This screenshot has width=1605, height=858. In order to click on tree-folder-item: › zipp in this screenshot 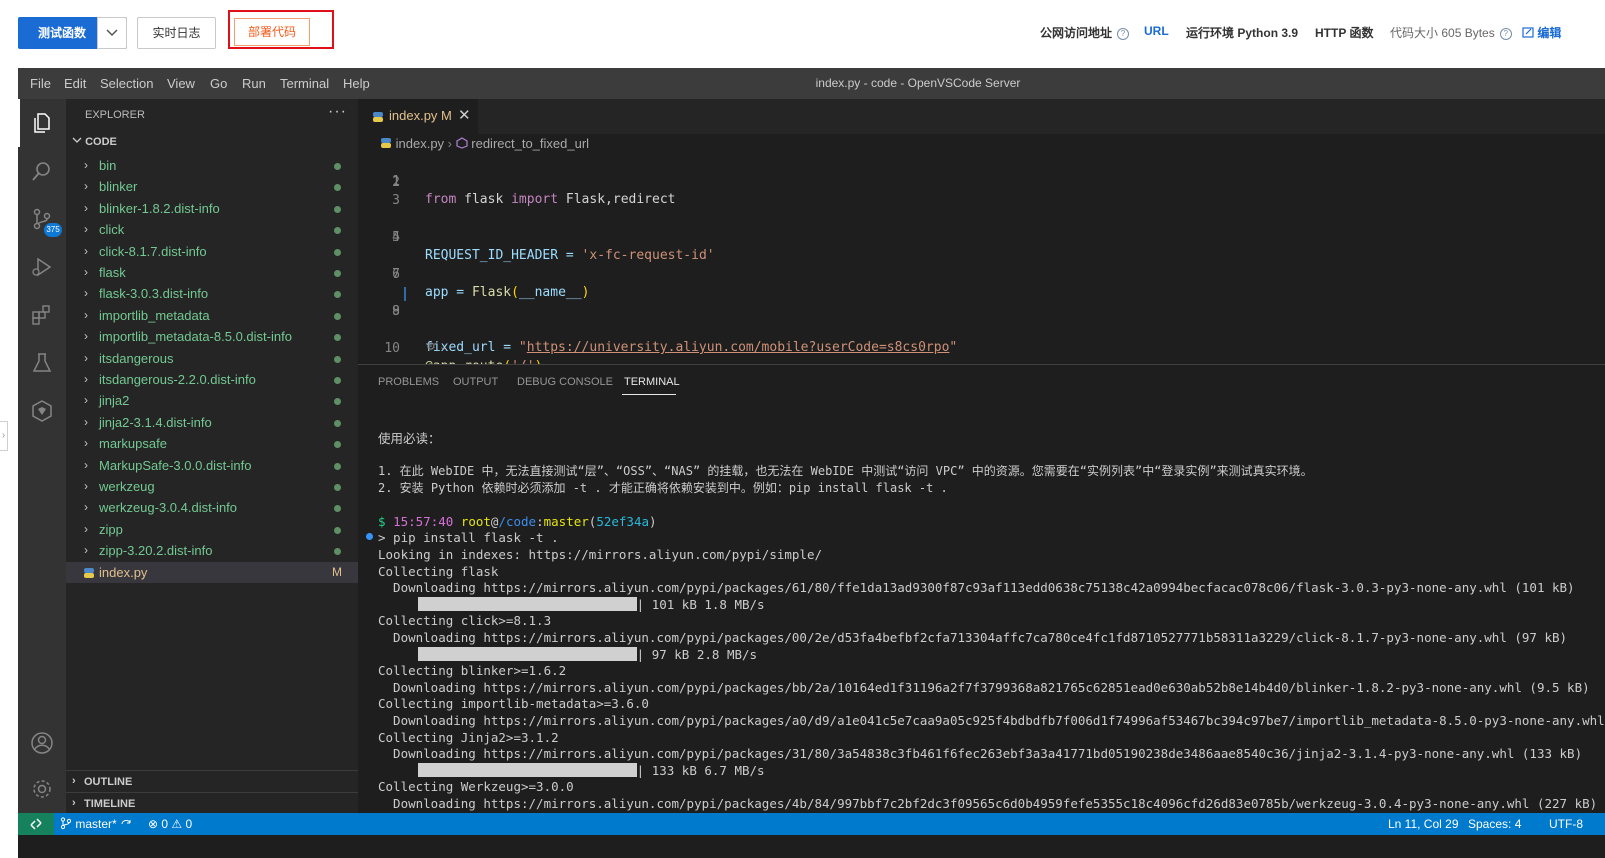, I will do `click(212, 529)`.